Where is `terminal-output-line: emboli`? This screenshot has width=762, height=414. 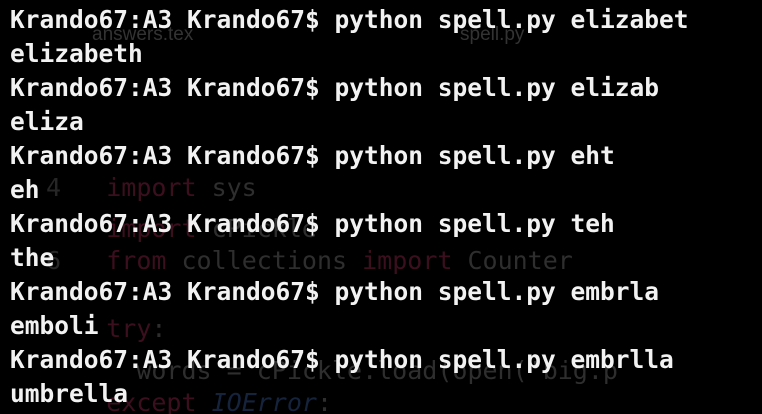
terminal-output-line: emboli is located at coordinates (54, 325).